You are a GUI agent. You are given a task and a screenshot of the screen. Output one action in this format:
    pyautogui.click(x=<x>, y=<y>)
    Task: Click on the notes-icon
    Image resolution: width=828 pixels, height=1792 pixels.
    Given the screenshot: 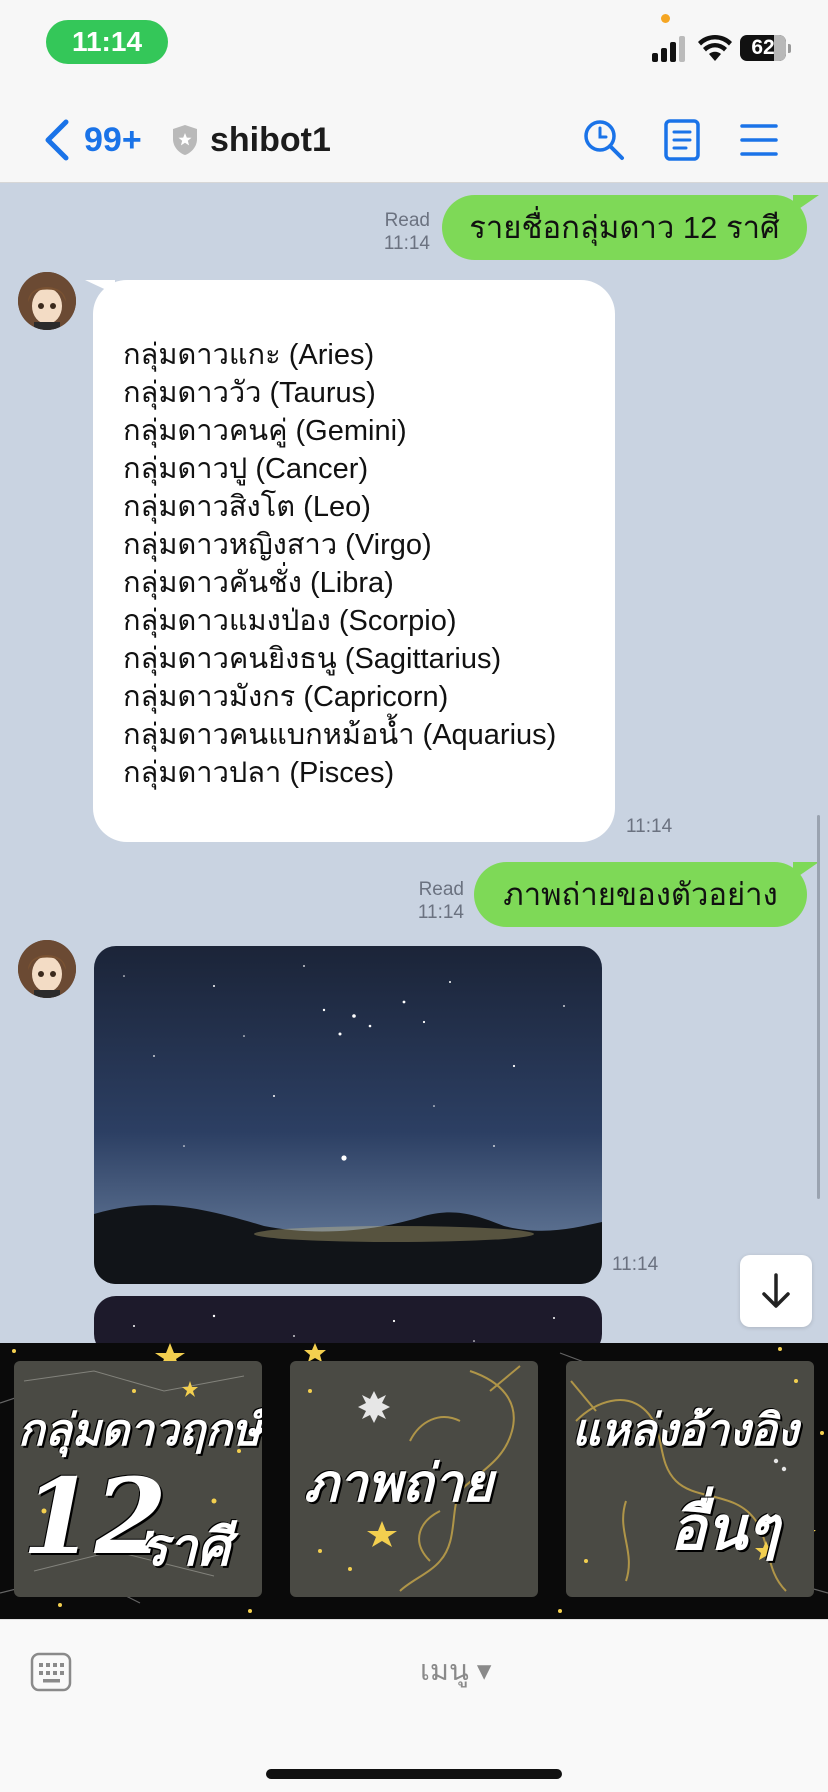 What is the action you would take?
    pyautogui.click(x=682, y=140)
    